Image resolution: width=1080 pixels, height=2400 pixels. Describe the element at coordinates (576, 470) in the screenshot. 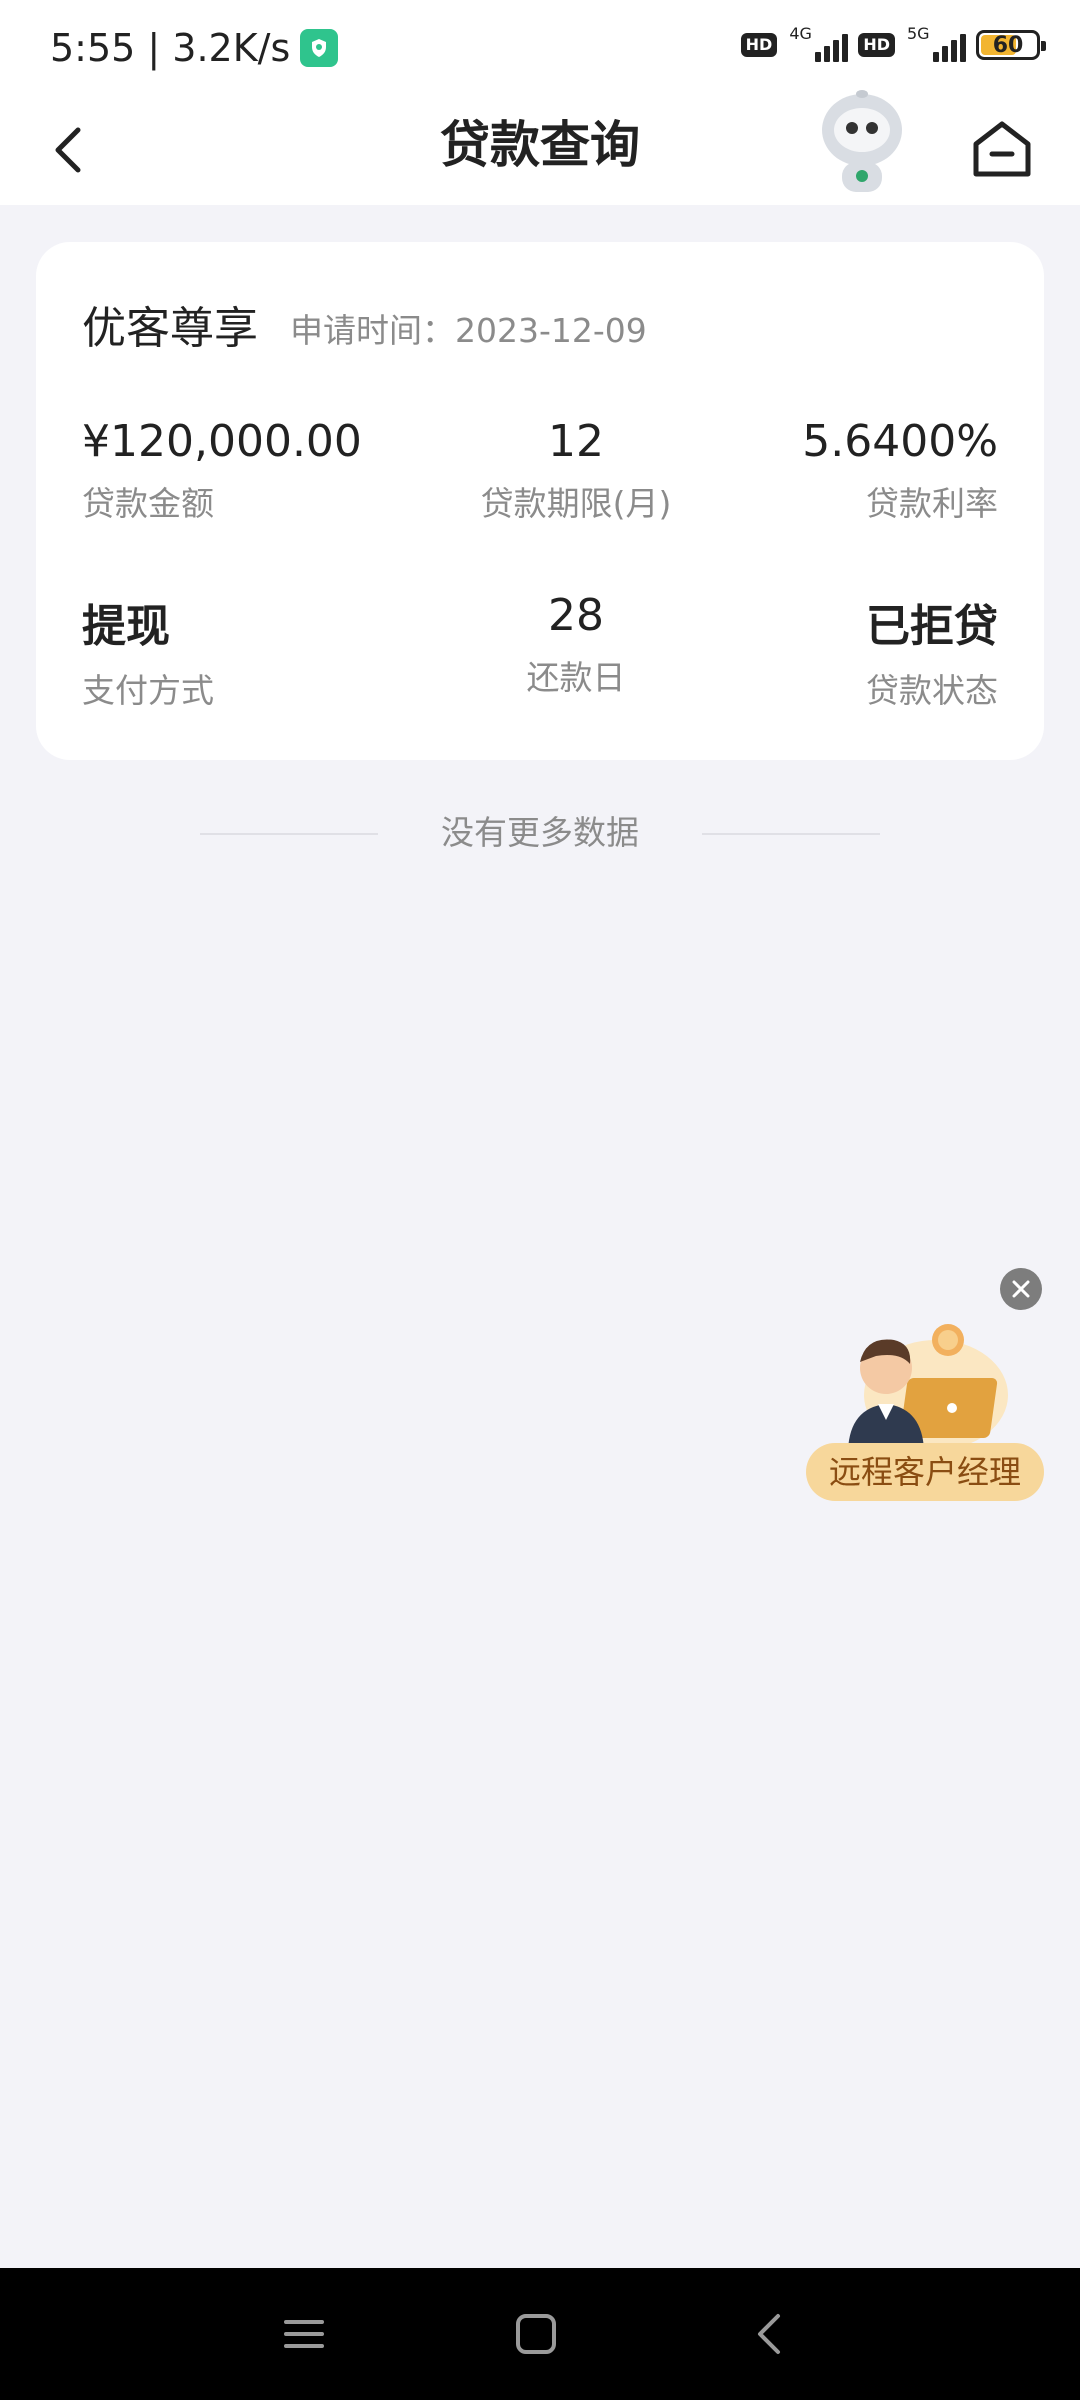

I see `loan-term: 12 贷款期限(月)` at that location.